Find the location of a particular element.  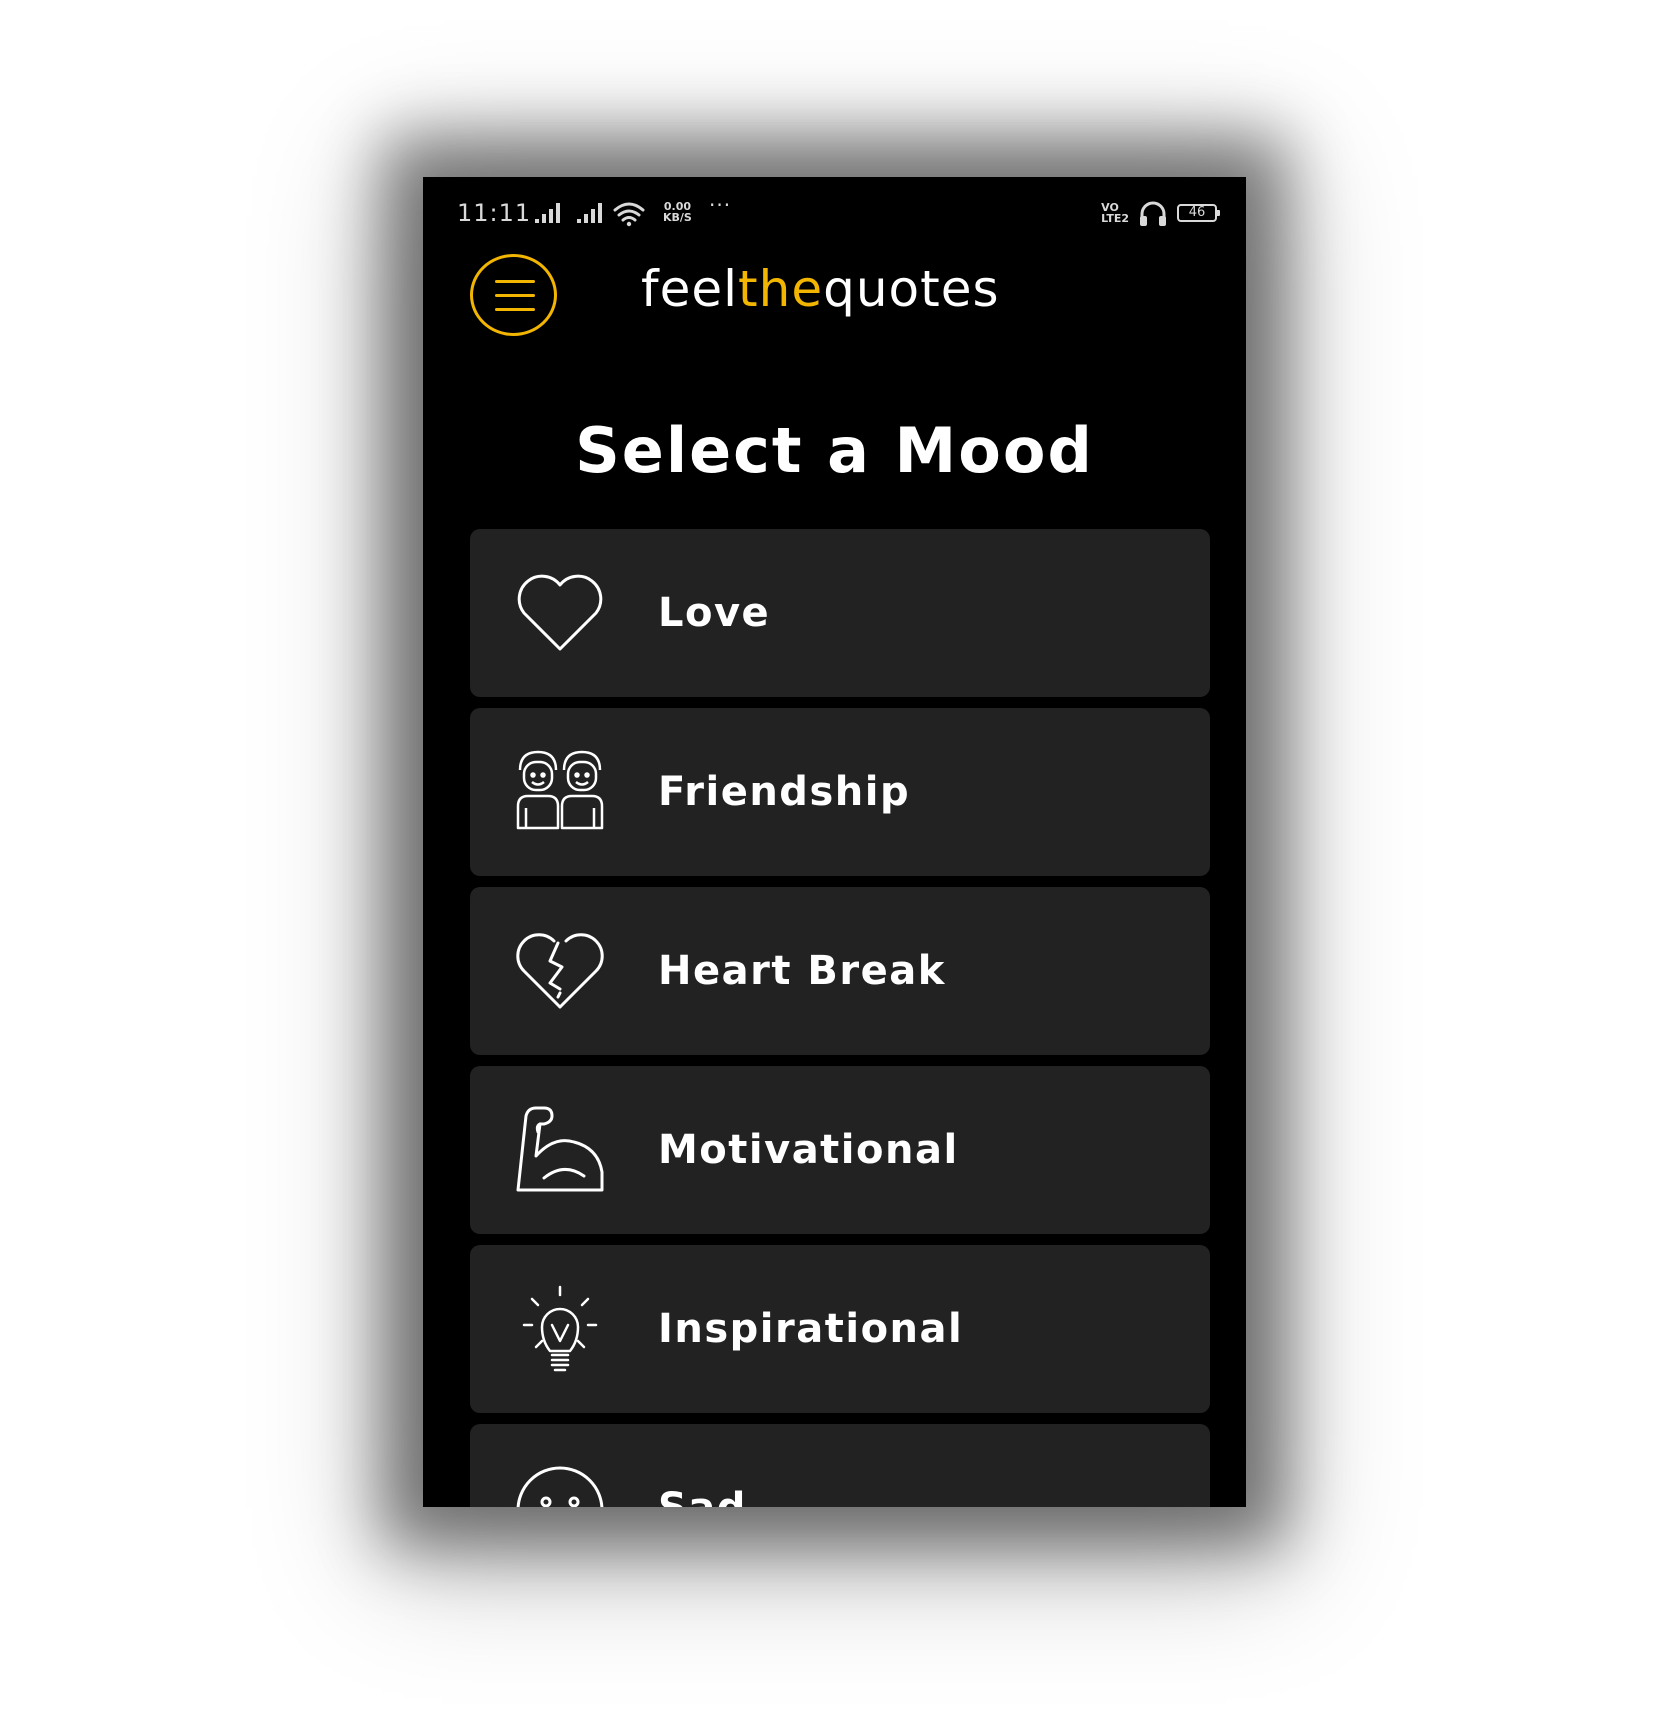

volte-bottom: LTE2 is located at coordinates (1115, 218).